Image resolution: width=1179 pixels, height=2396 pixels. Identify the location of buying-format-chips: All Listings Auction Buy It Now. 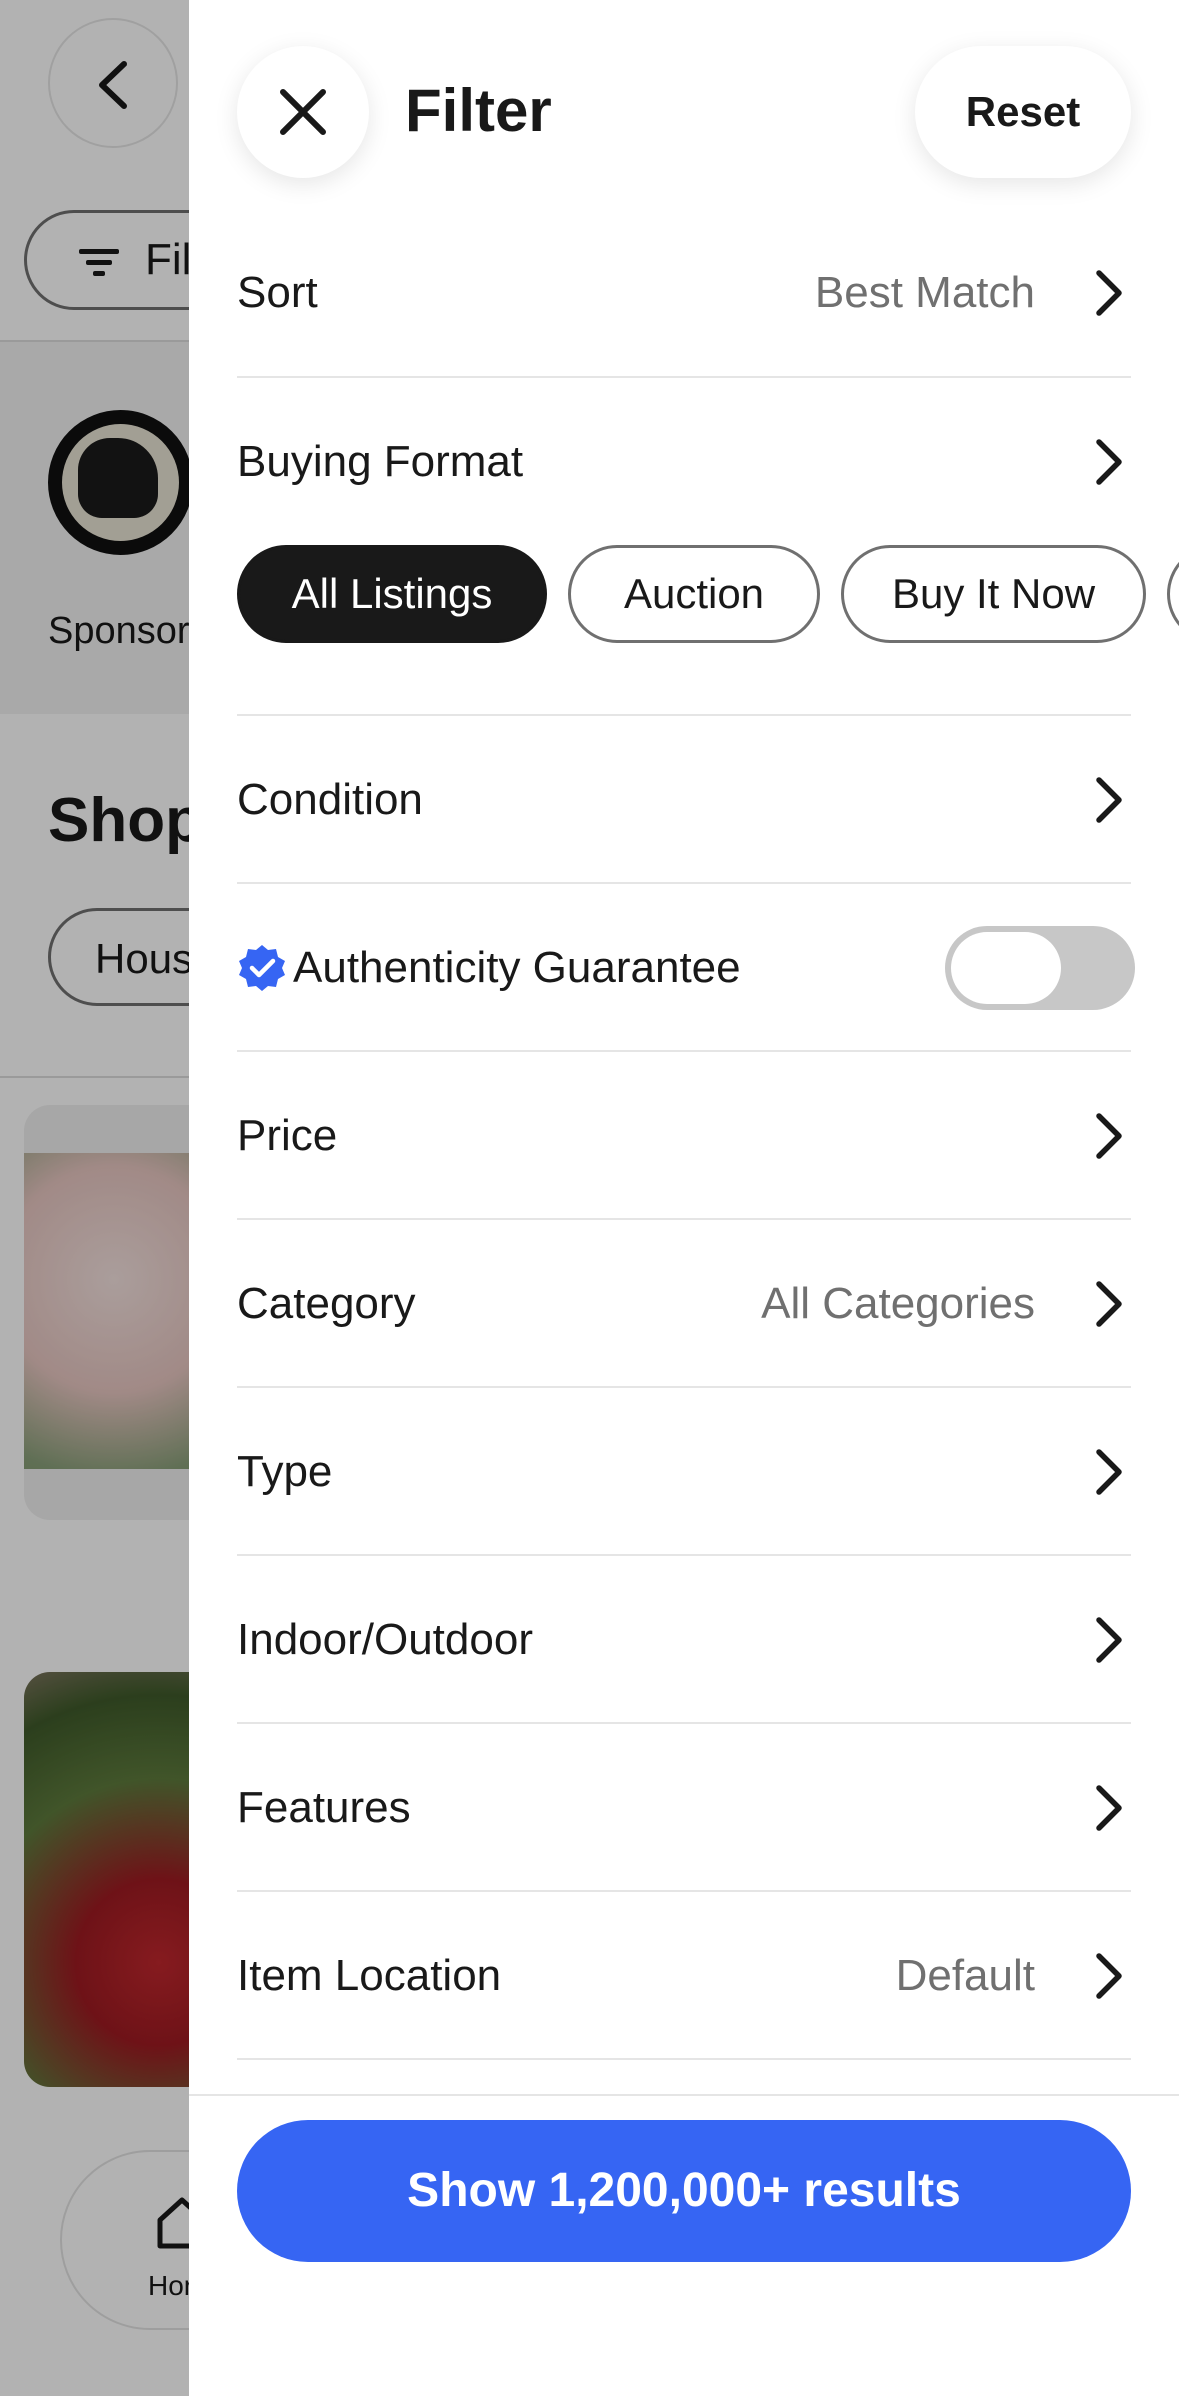
(708, 595).